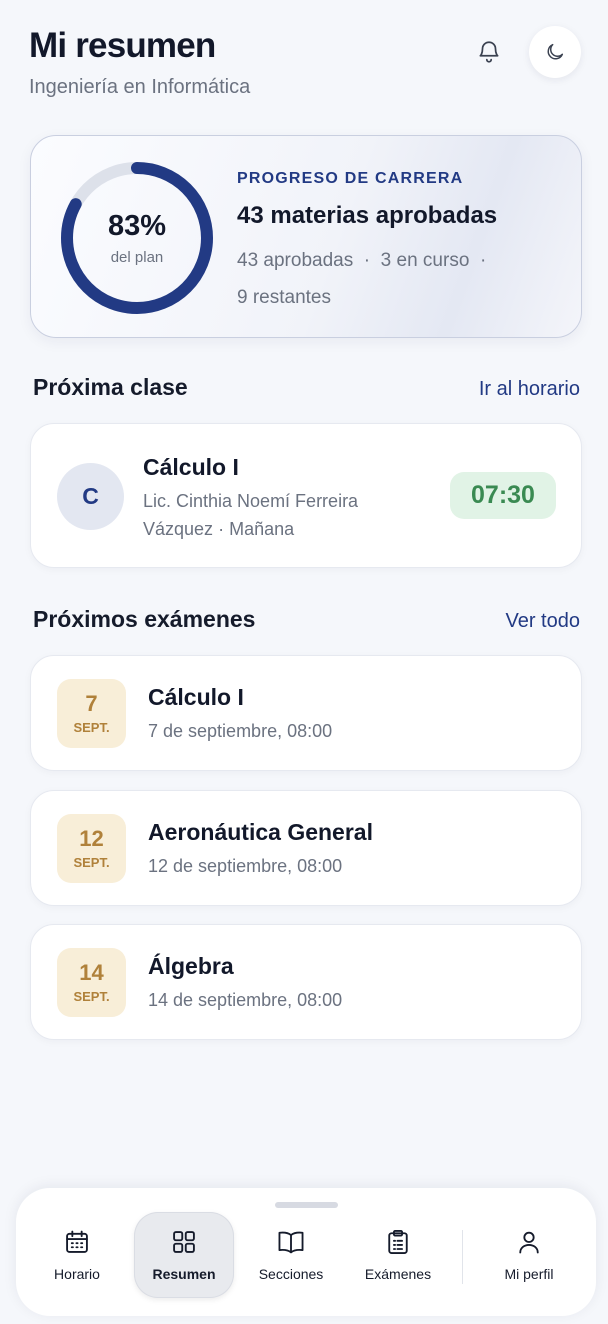  Describe the element at coordinates (77, 1274) in the screenshot. I see `tab-label: Horario` at that location.